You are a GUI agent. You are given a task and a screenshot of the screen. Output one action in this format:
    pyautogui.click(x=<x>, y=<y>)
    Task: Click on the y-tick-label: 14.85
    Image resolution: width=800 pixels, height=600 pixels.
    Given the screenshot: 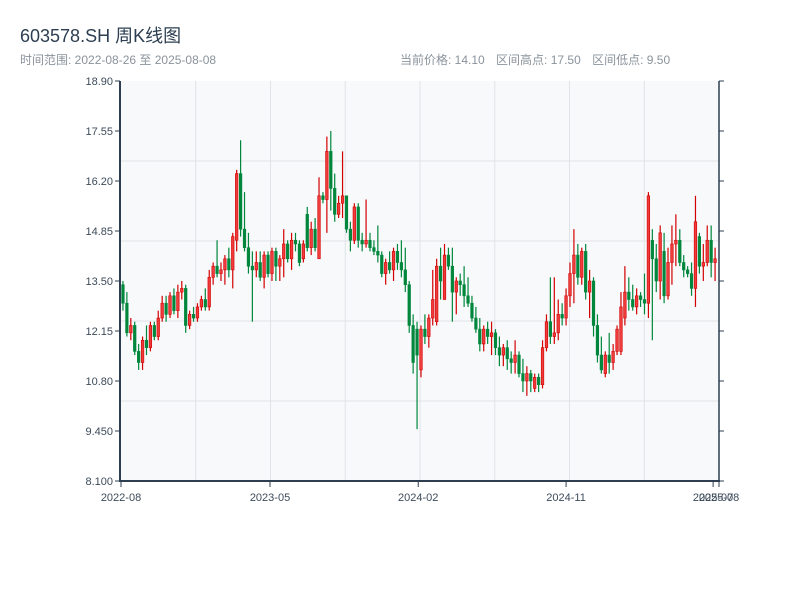 What is the action you would take?
    pyautogui.click(x=99, y=232)
    